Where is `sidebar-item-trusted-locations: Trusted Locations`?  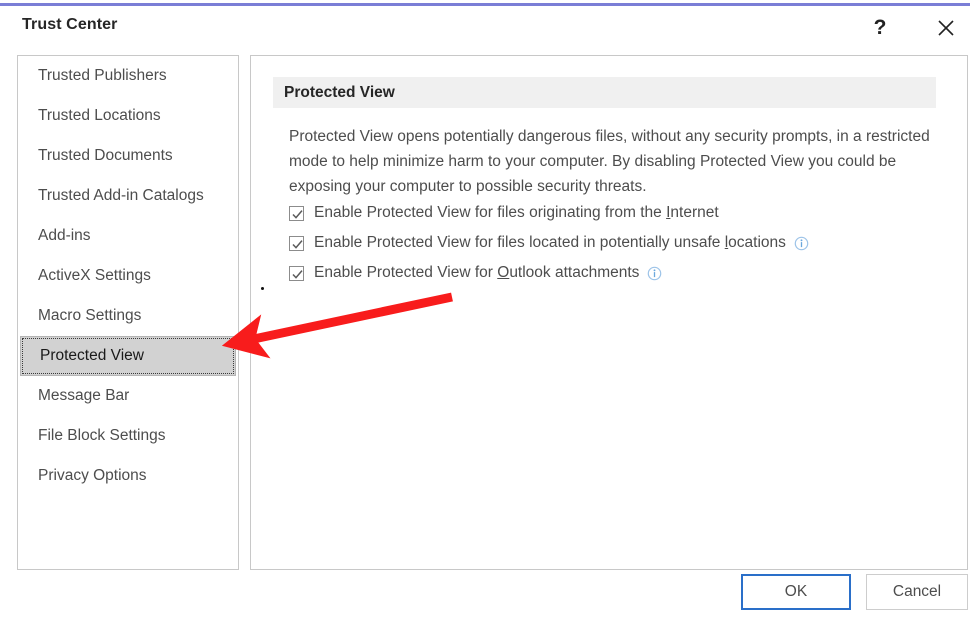 sidebar-item-trusted-locations: Trusted Locations is located at coordinates (128, 116).